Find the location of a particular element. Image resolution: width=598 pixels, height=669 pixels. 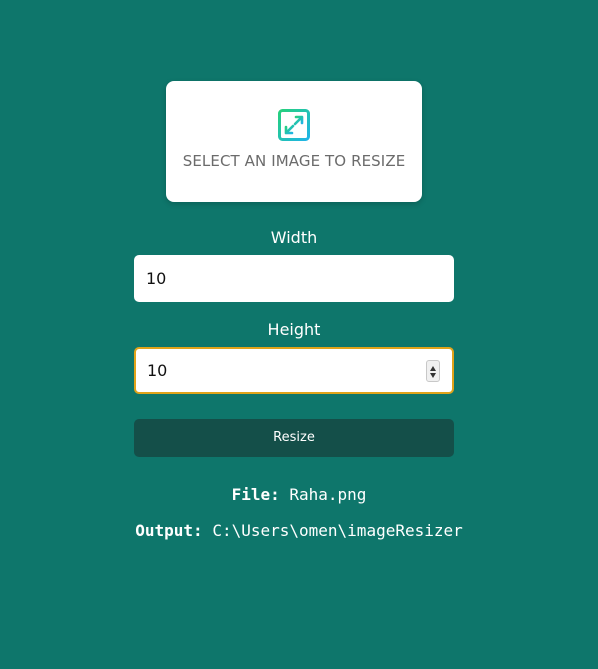

output-path: C:\Users\omen\imageResizer is located at coordinates (337, 530).